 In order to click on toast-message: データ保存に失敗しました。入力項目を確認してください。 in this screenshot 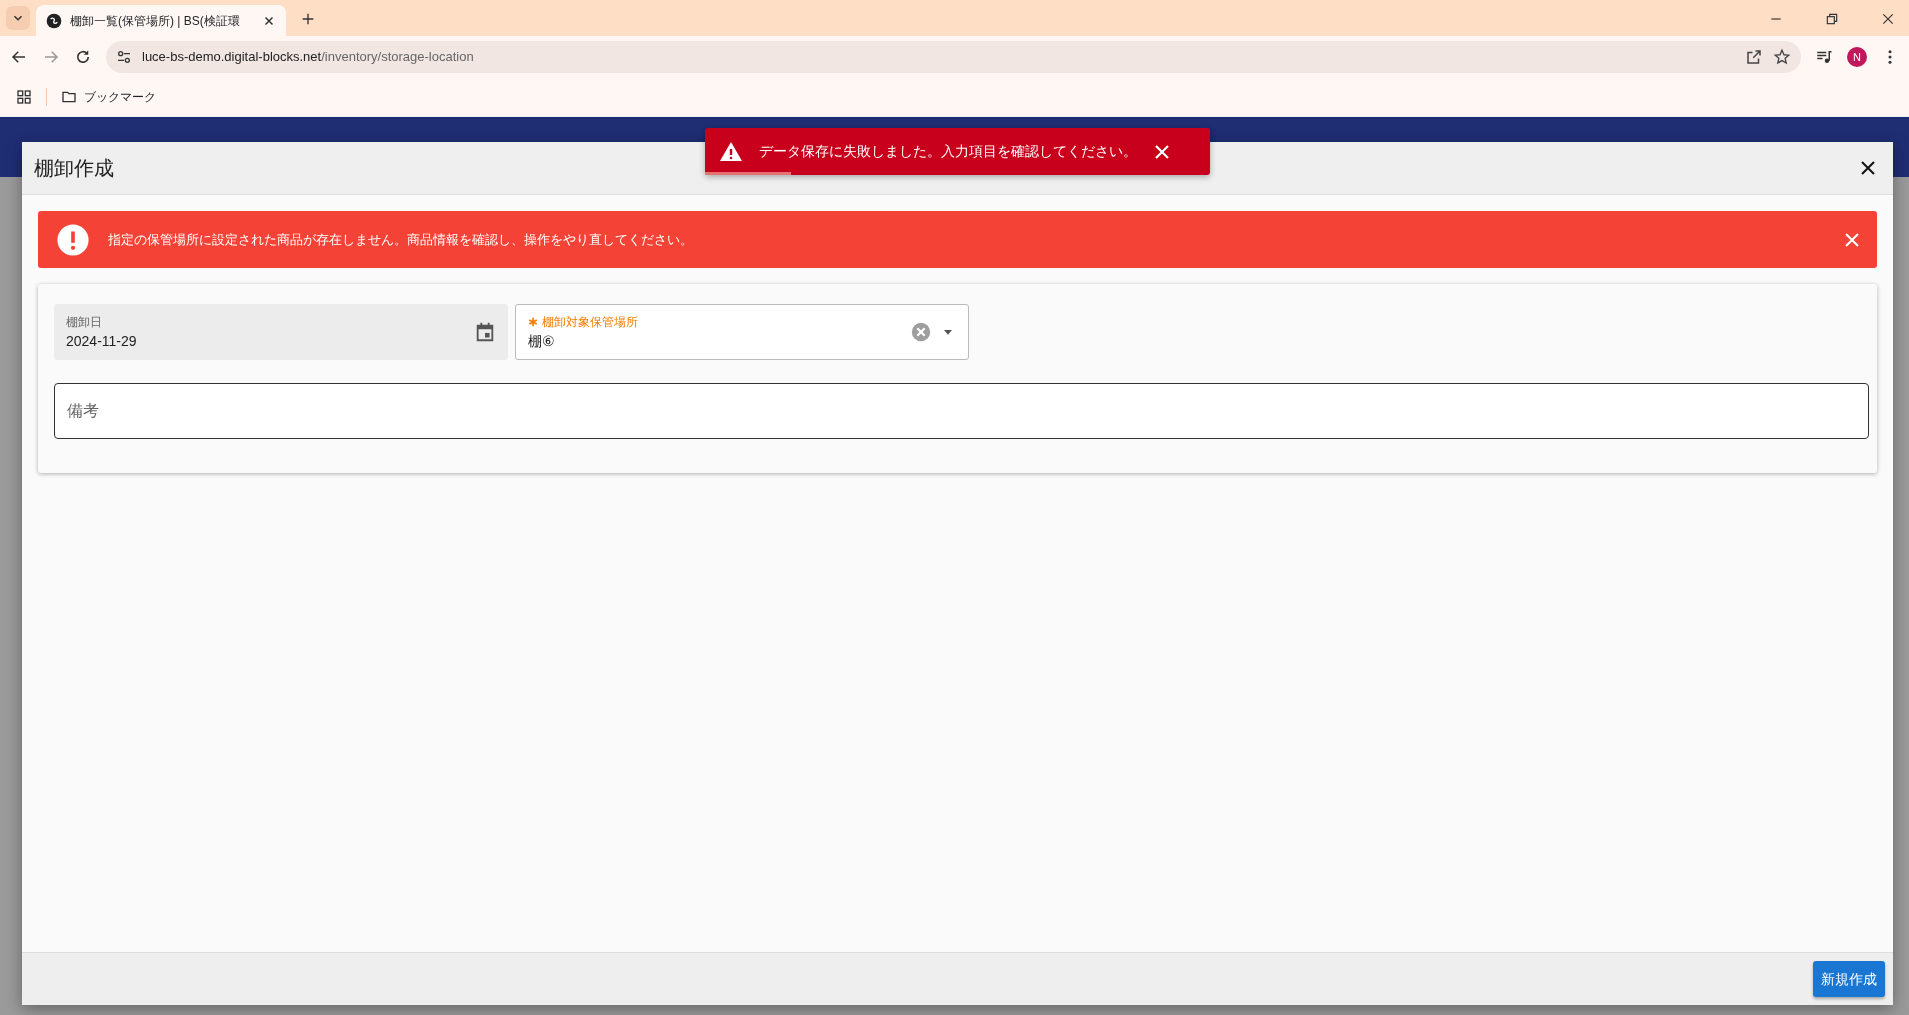, I will do `click(948, 151)`.